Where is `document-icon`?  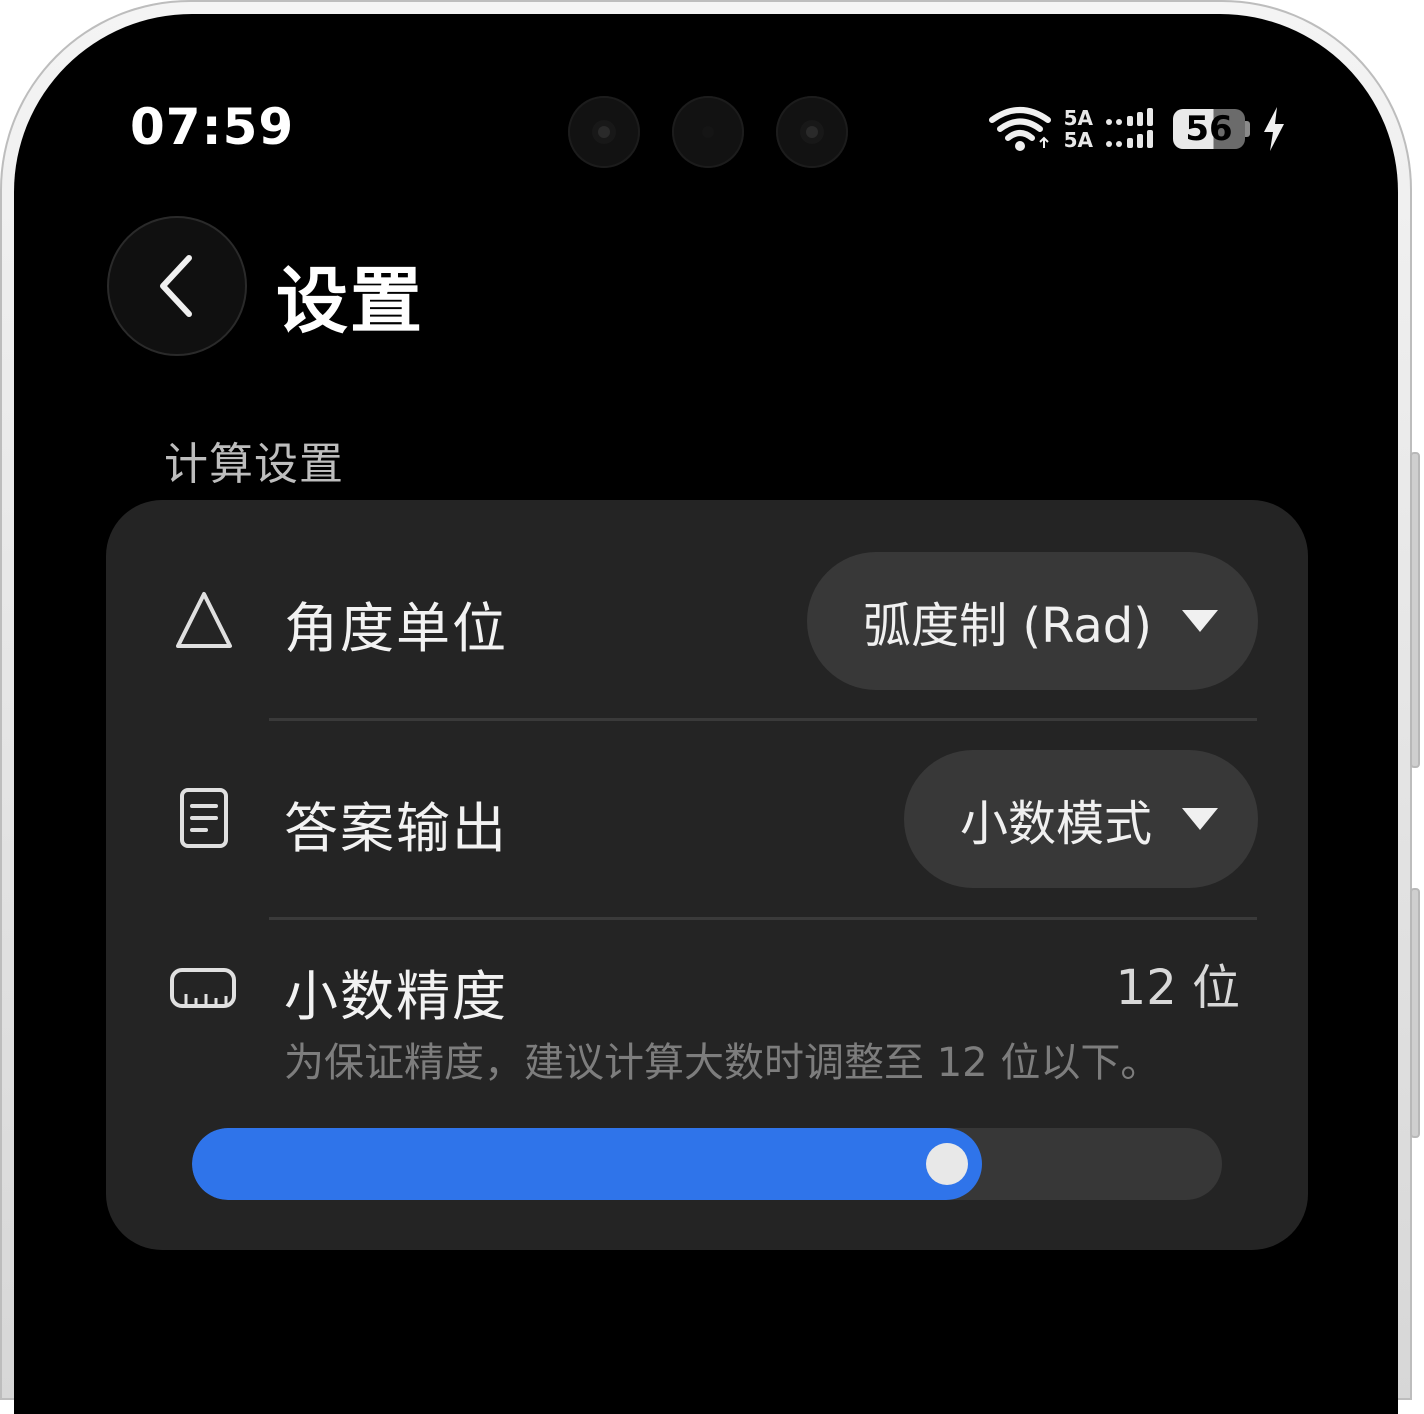
document-icon is located at coordinates (204, 818).